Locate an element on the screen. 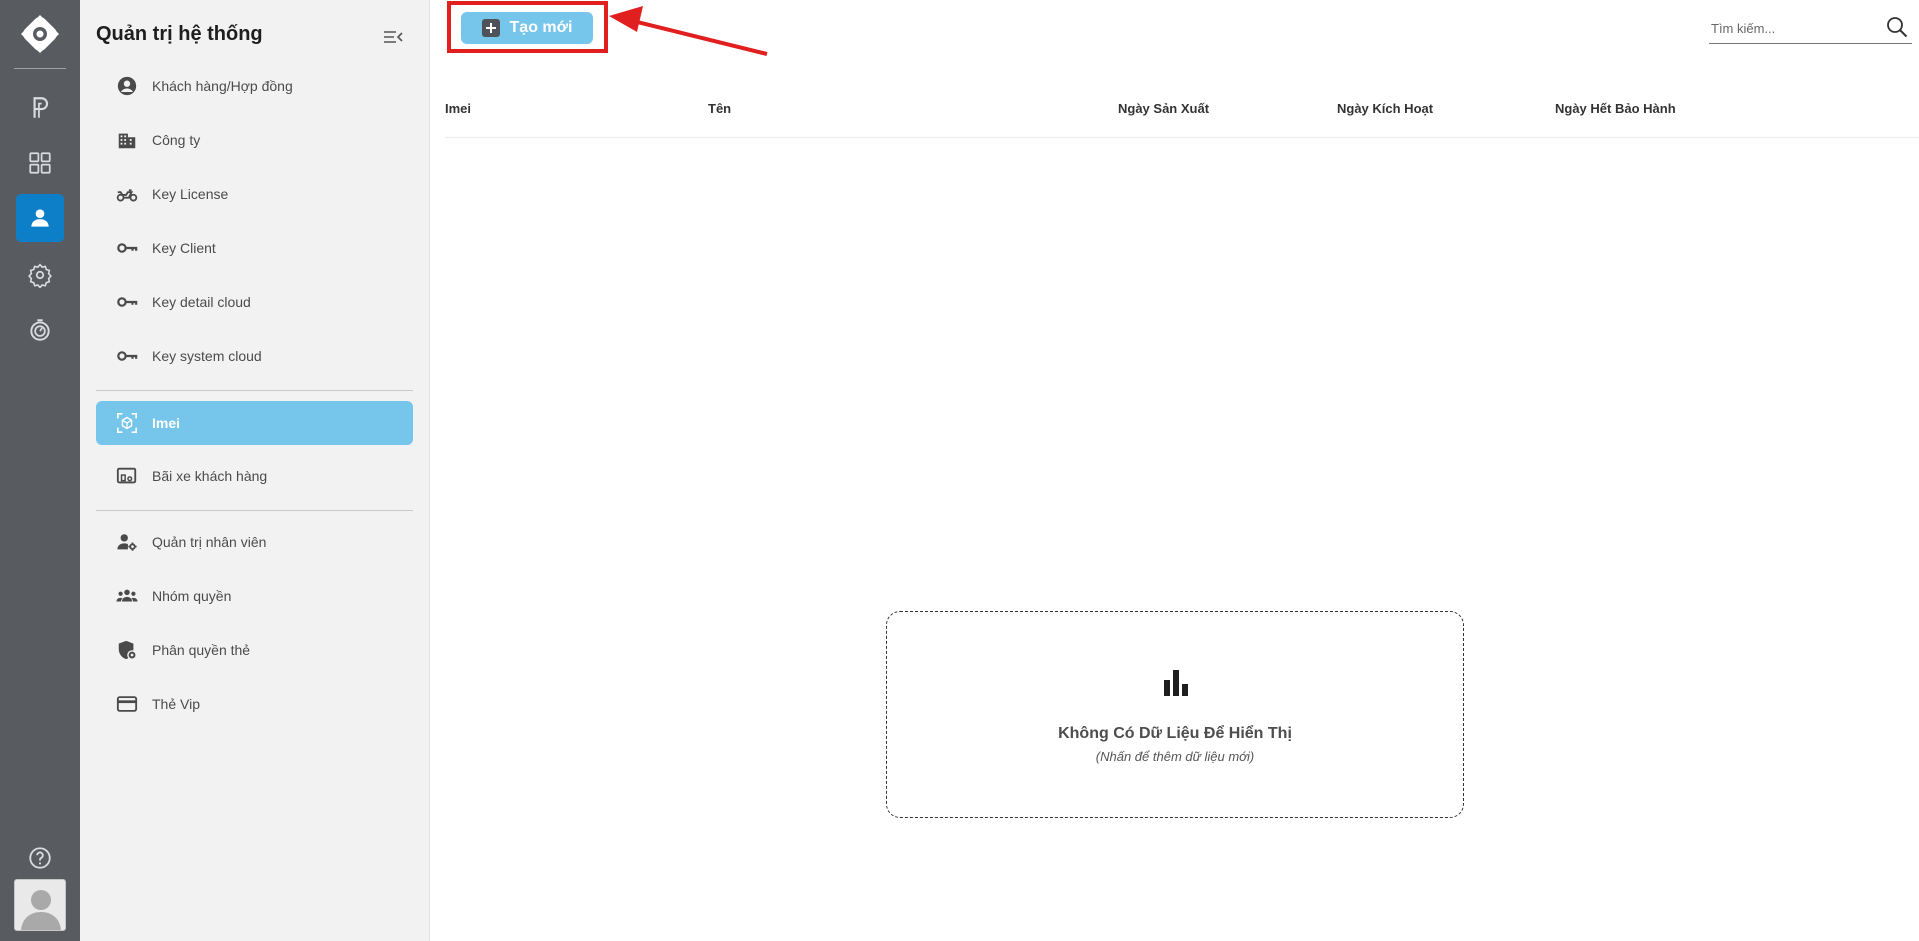  annotation-arrow-icon is located at coordinates (688, 31).